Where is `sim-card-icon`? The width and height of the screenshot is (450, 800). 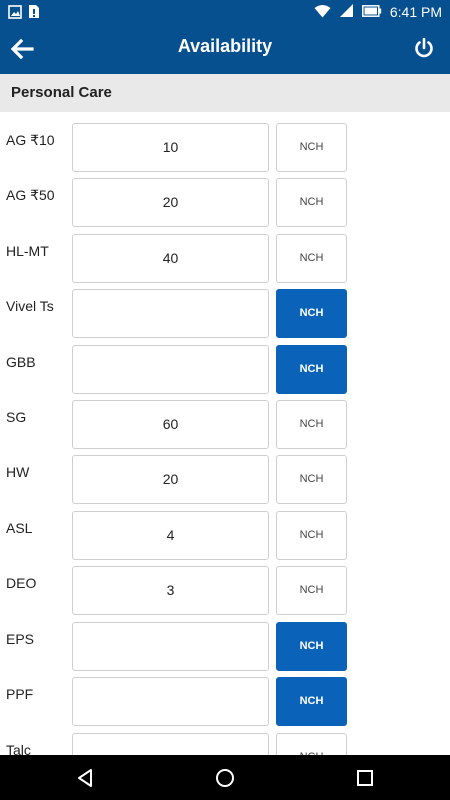 sim-card-icon is located at coordinates (34, 14).